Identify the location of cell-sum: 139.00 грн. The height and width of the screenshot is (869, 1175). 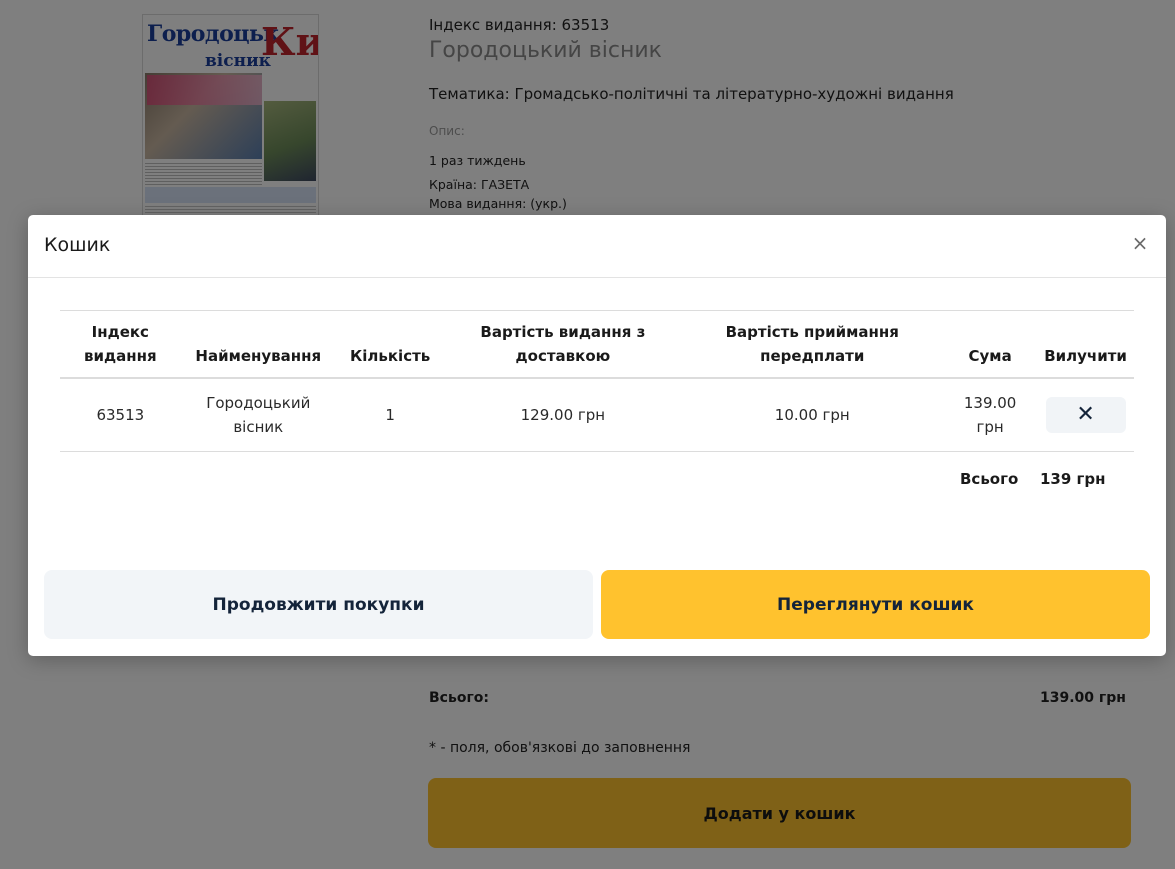
(990, 415).